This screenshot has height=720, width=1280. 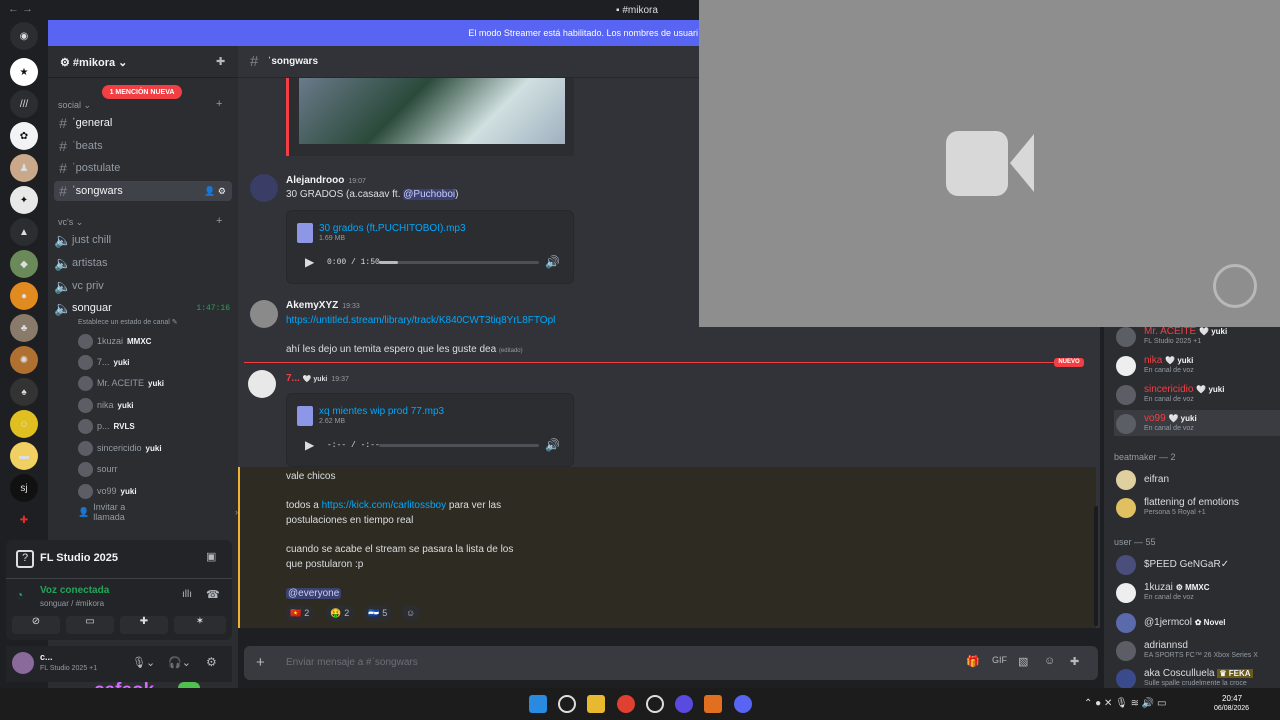 What do you see at coordinates (24, 136) in the screenshot?
I see `server-icon: ✿` at bounding box center [24, 136].